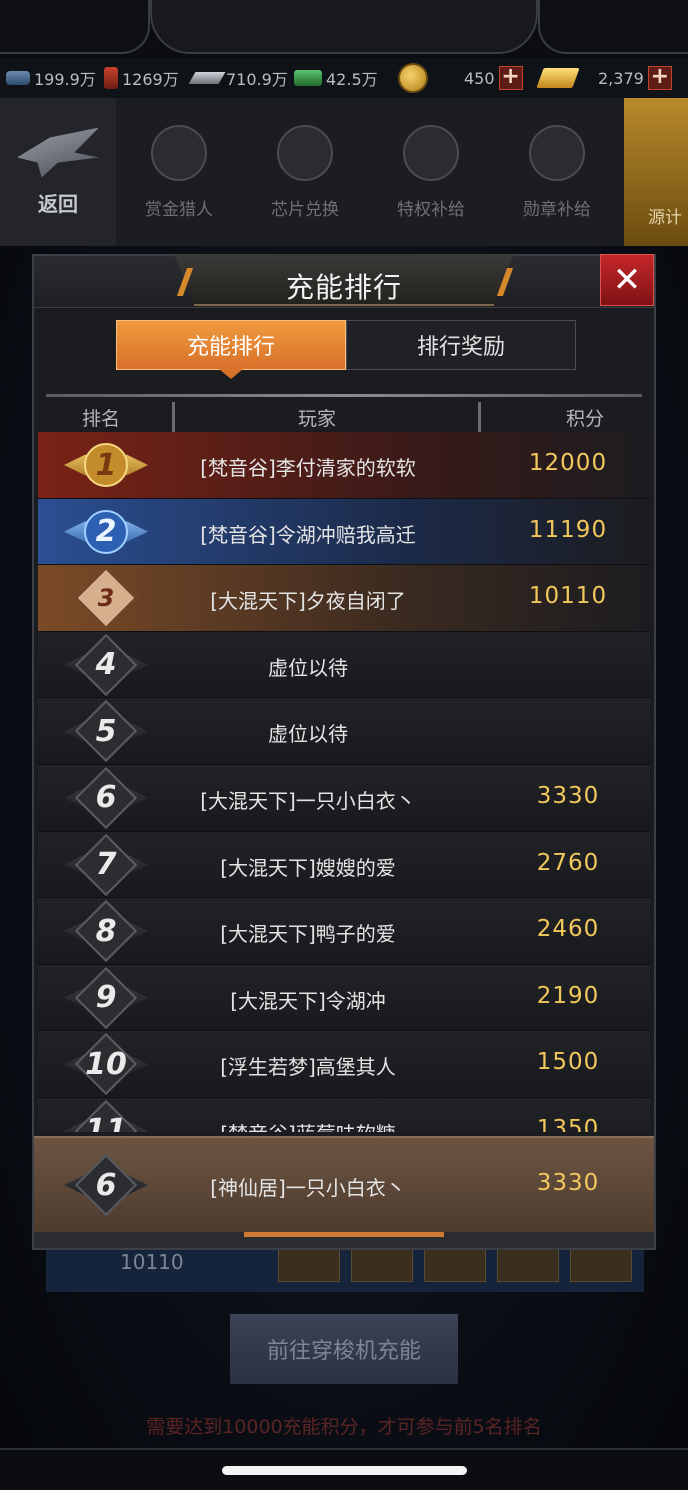 The width and height of the screenshot is (688, 1490). I want to click on resource-gold-value: 2,379 +, so click(635, 78).